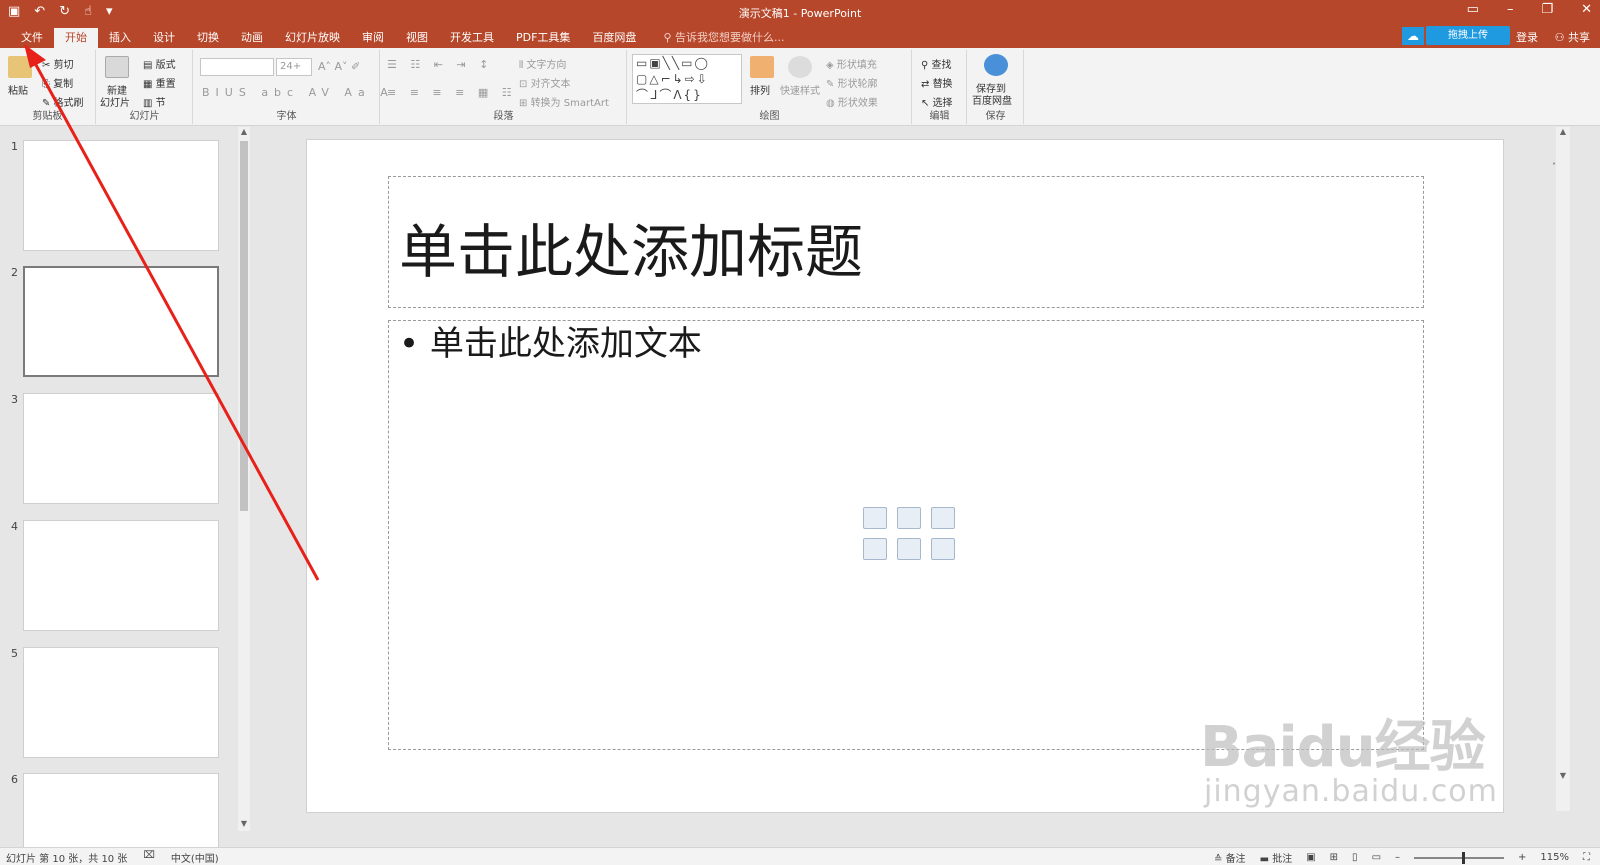 The height and width of the screenshot is (865, 1600). What do you see at coordinates (1351, 791) in the screenshot?
I see `watermark-url: jingyan.baidu.com` at bounding box center [1351, 791].